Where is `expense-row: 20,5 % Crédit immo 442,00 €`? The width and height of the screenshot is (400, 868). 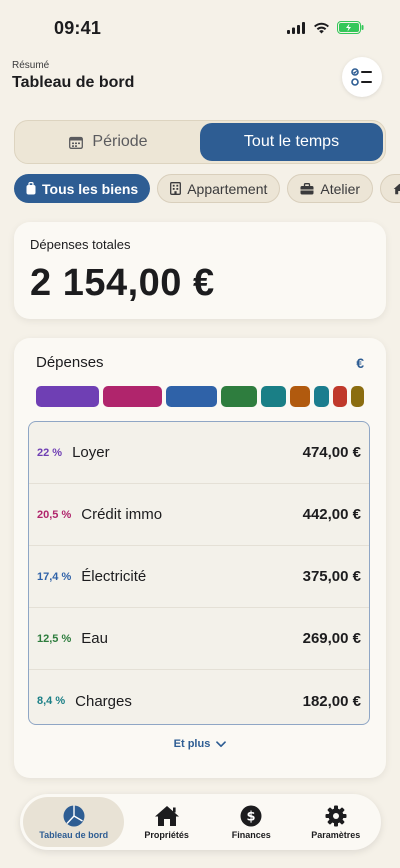 expense-row: 20,5 % Crédit immo 442,00 € is located at coordinates (199, 515).